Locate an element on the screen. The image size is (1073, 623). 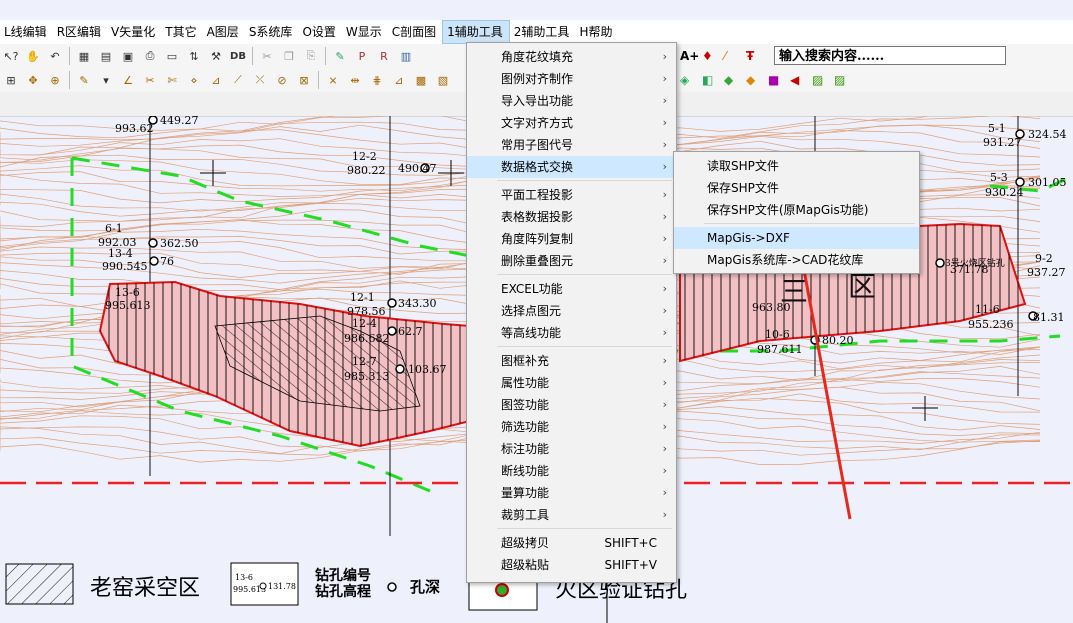
aux-menu-item-20: 标注功能 › is located at coordinates (571, 449).